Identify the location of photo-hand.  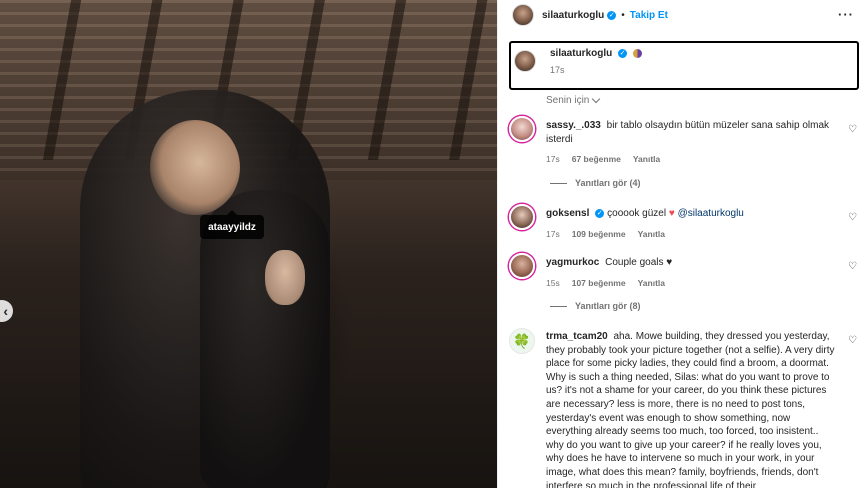
(285, 277).